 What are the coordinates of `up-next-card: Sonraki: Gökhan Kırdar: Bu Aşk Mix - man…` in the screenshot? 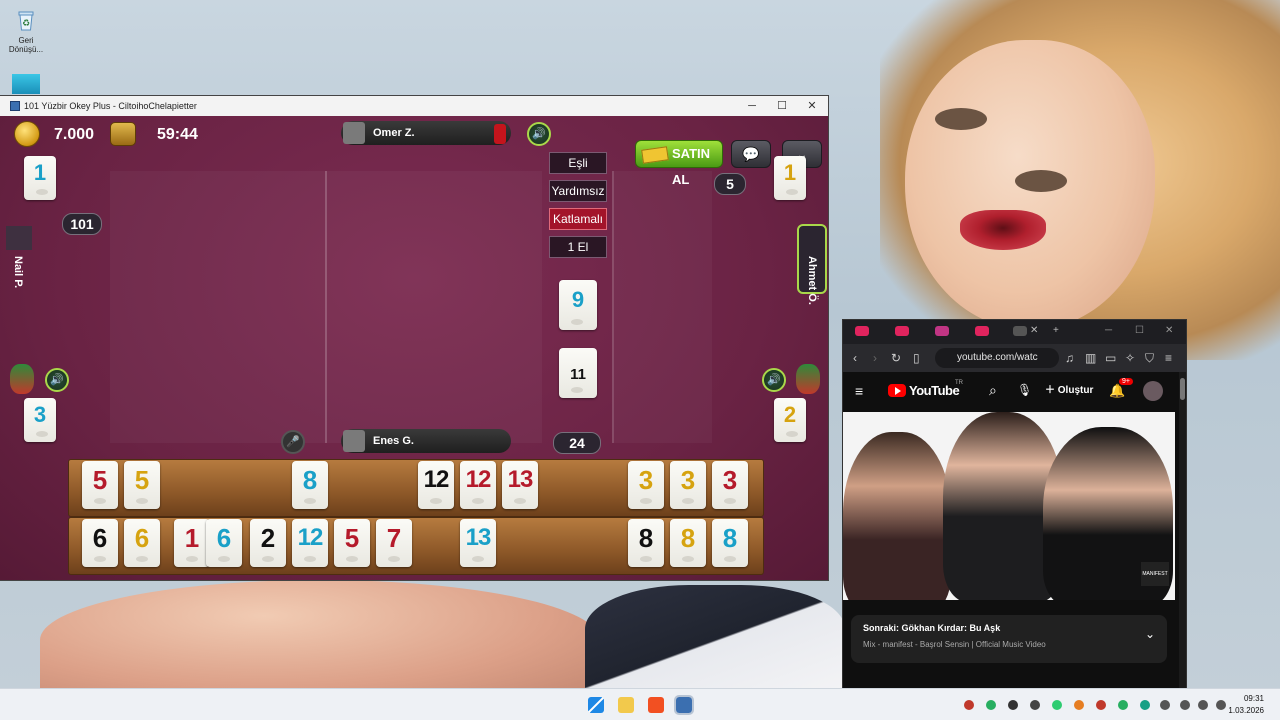 It's located at (1009, 639).